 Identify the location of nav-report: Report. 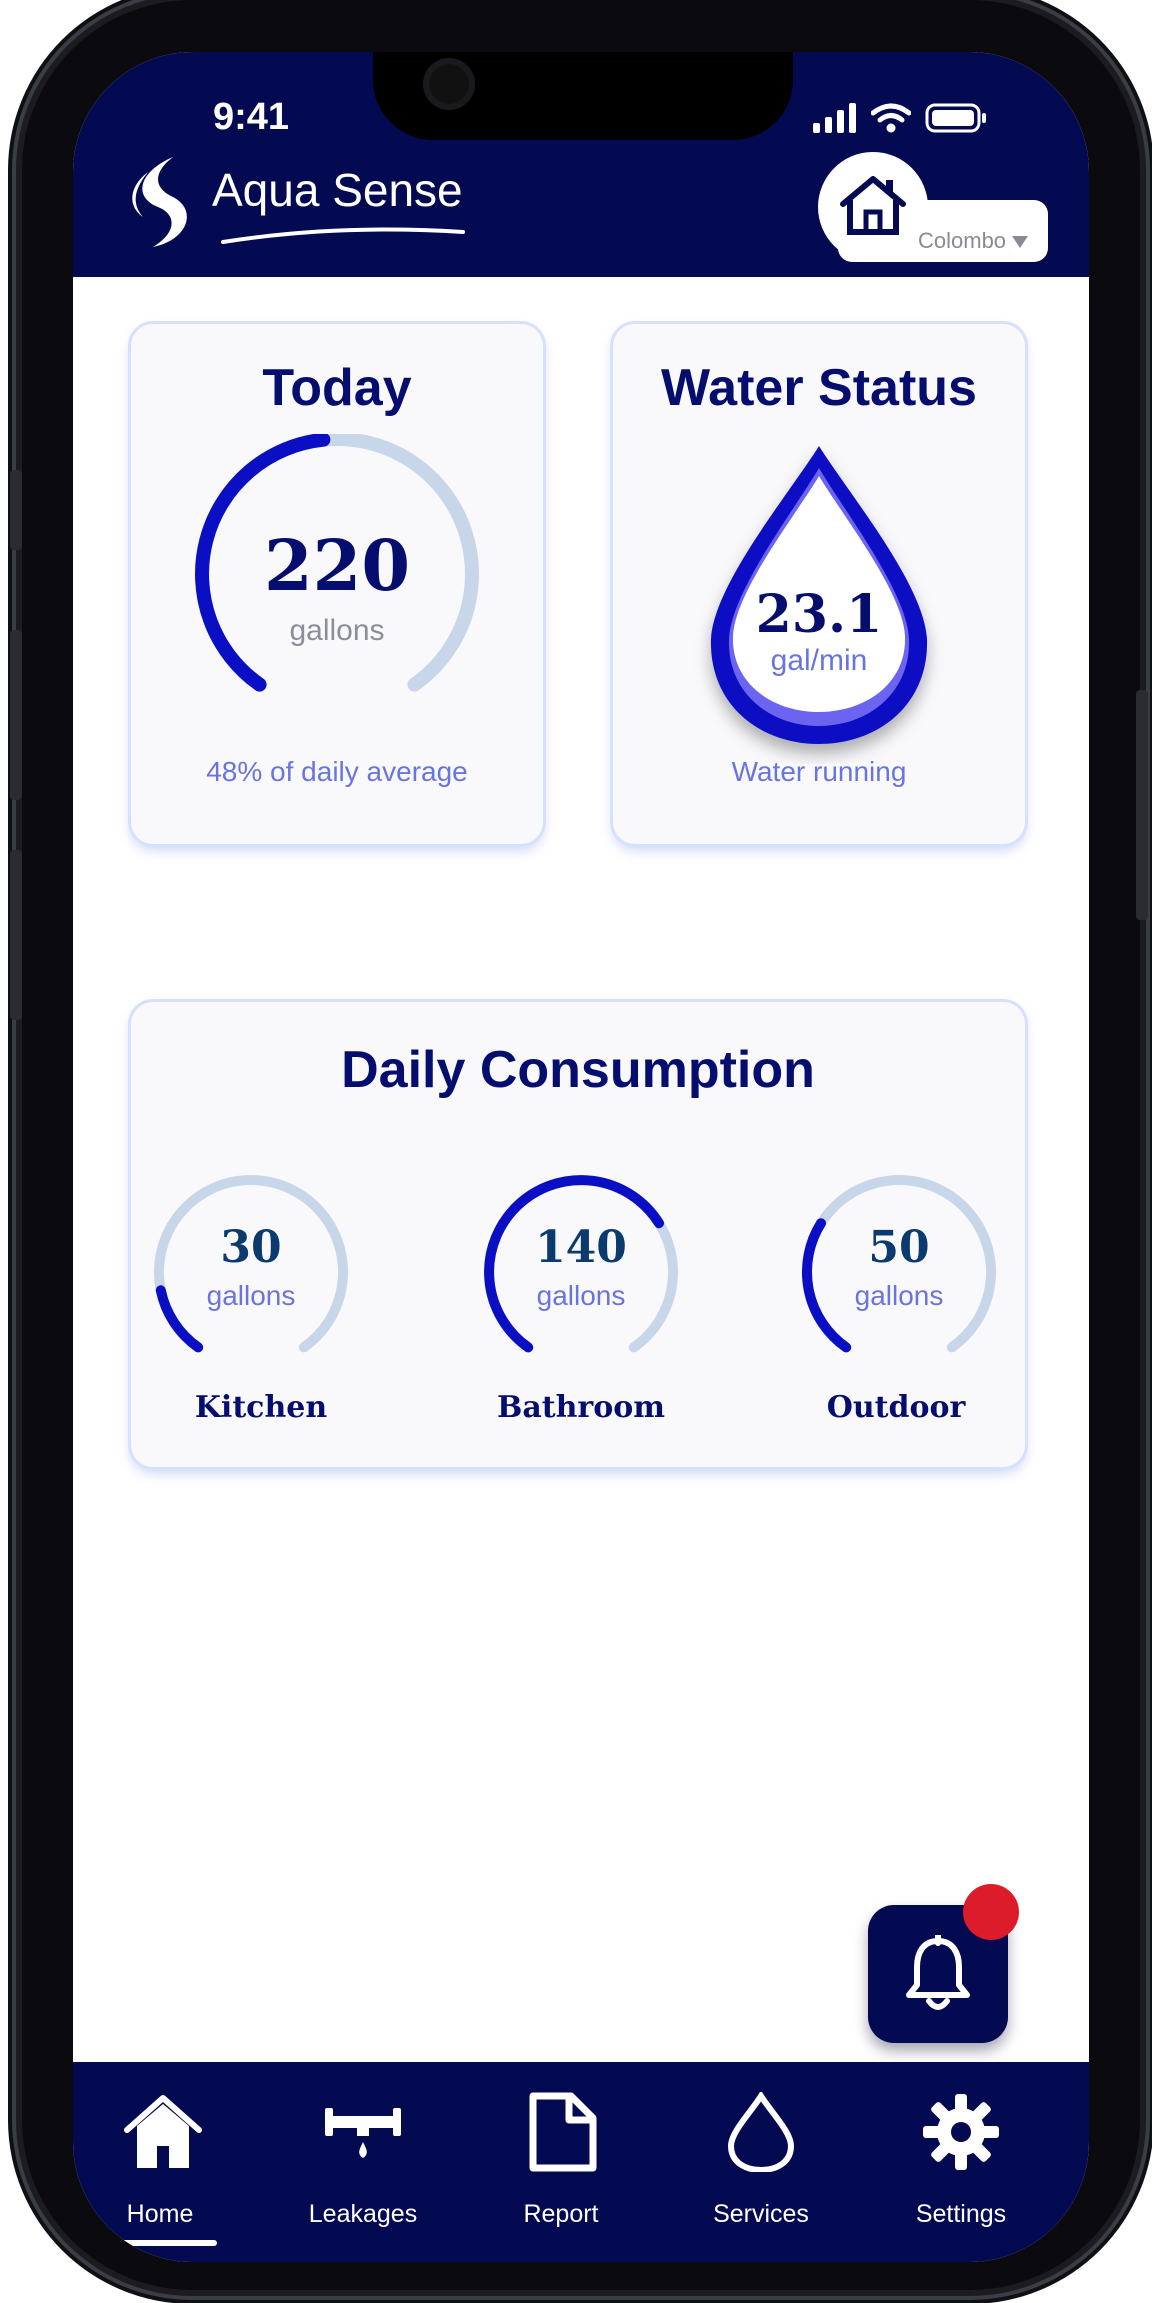
(561, 2162).